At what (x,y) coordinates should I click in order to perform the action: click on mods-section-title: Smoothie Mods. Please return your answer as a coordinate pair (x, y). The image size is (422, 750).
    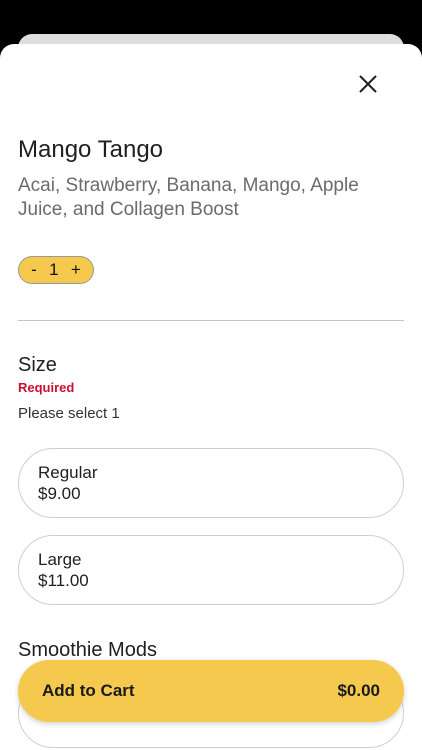
    Looking at the image, I should click on (87, 650).